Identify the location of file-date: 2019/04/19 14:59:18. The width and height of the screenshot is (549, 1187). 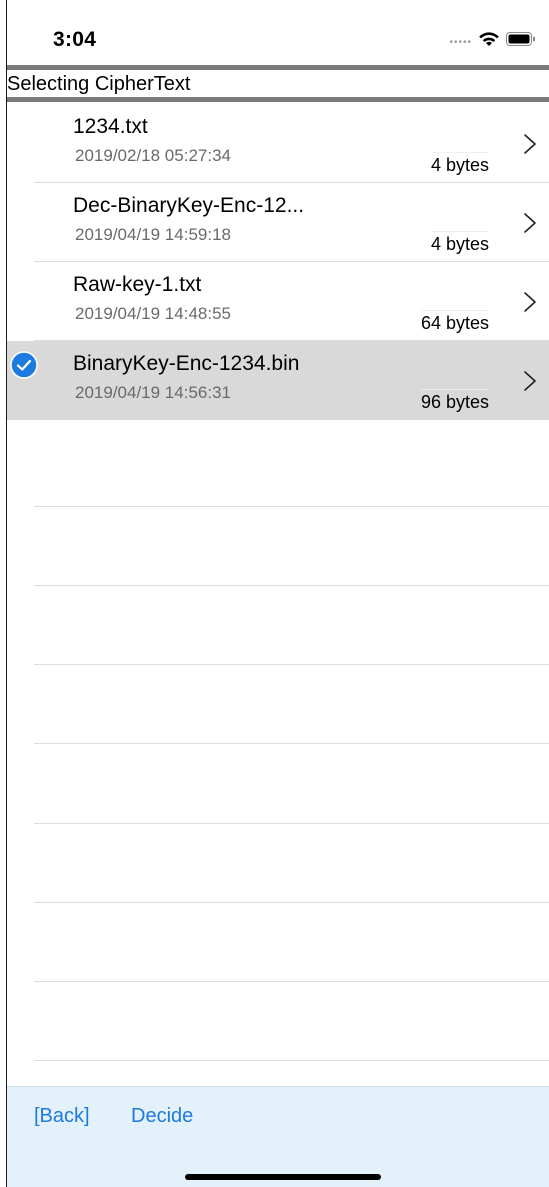
(153, 234).